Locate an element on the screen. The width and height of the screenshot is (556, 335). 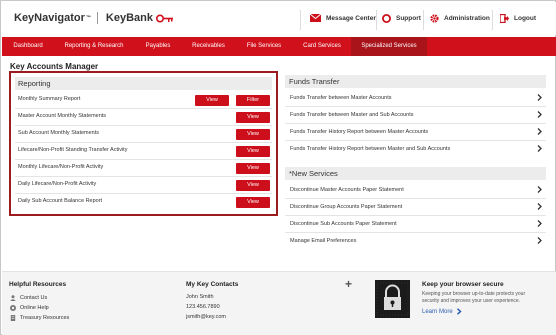
reporting-heading: Reporting is located at coordinates (143, 83).